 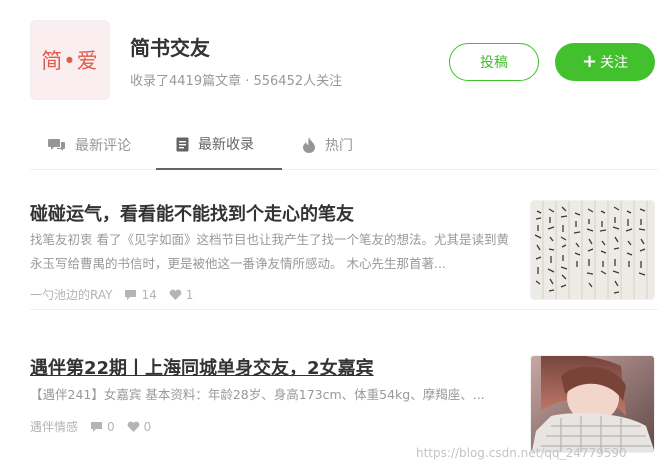 I want to click on collection-tabs: 最新评论 最新收录 热门, so click(x=344, y=145).